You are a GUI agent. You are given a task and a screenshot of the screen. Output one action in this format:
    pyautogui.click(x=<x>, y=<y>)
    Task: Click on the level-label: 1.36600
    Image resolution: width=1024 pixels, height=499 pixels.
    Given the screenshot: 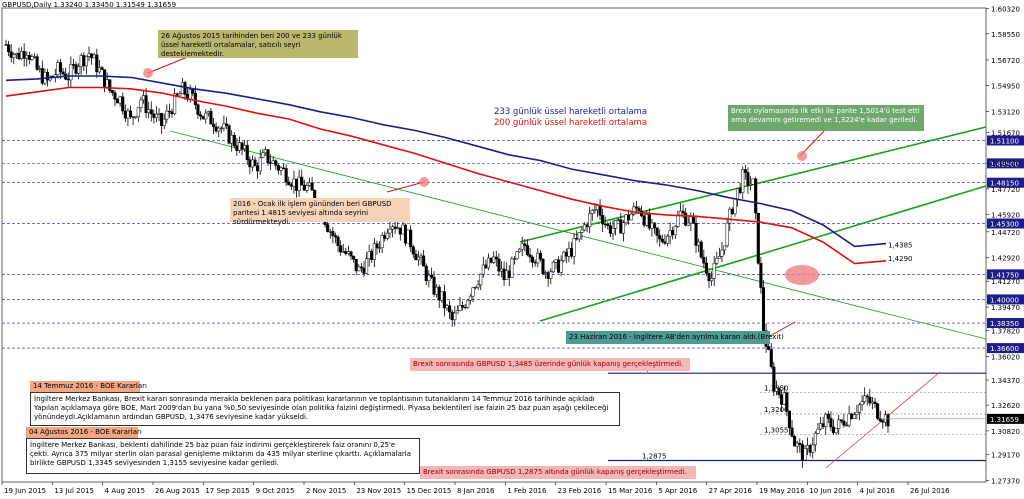 What is the action you would take?
    pyautogui.click(x=1004, y=349)
    